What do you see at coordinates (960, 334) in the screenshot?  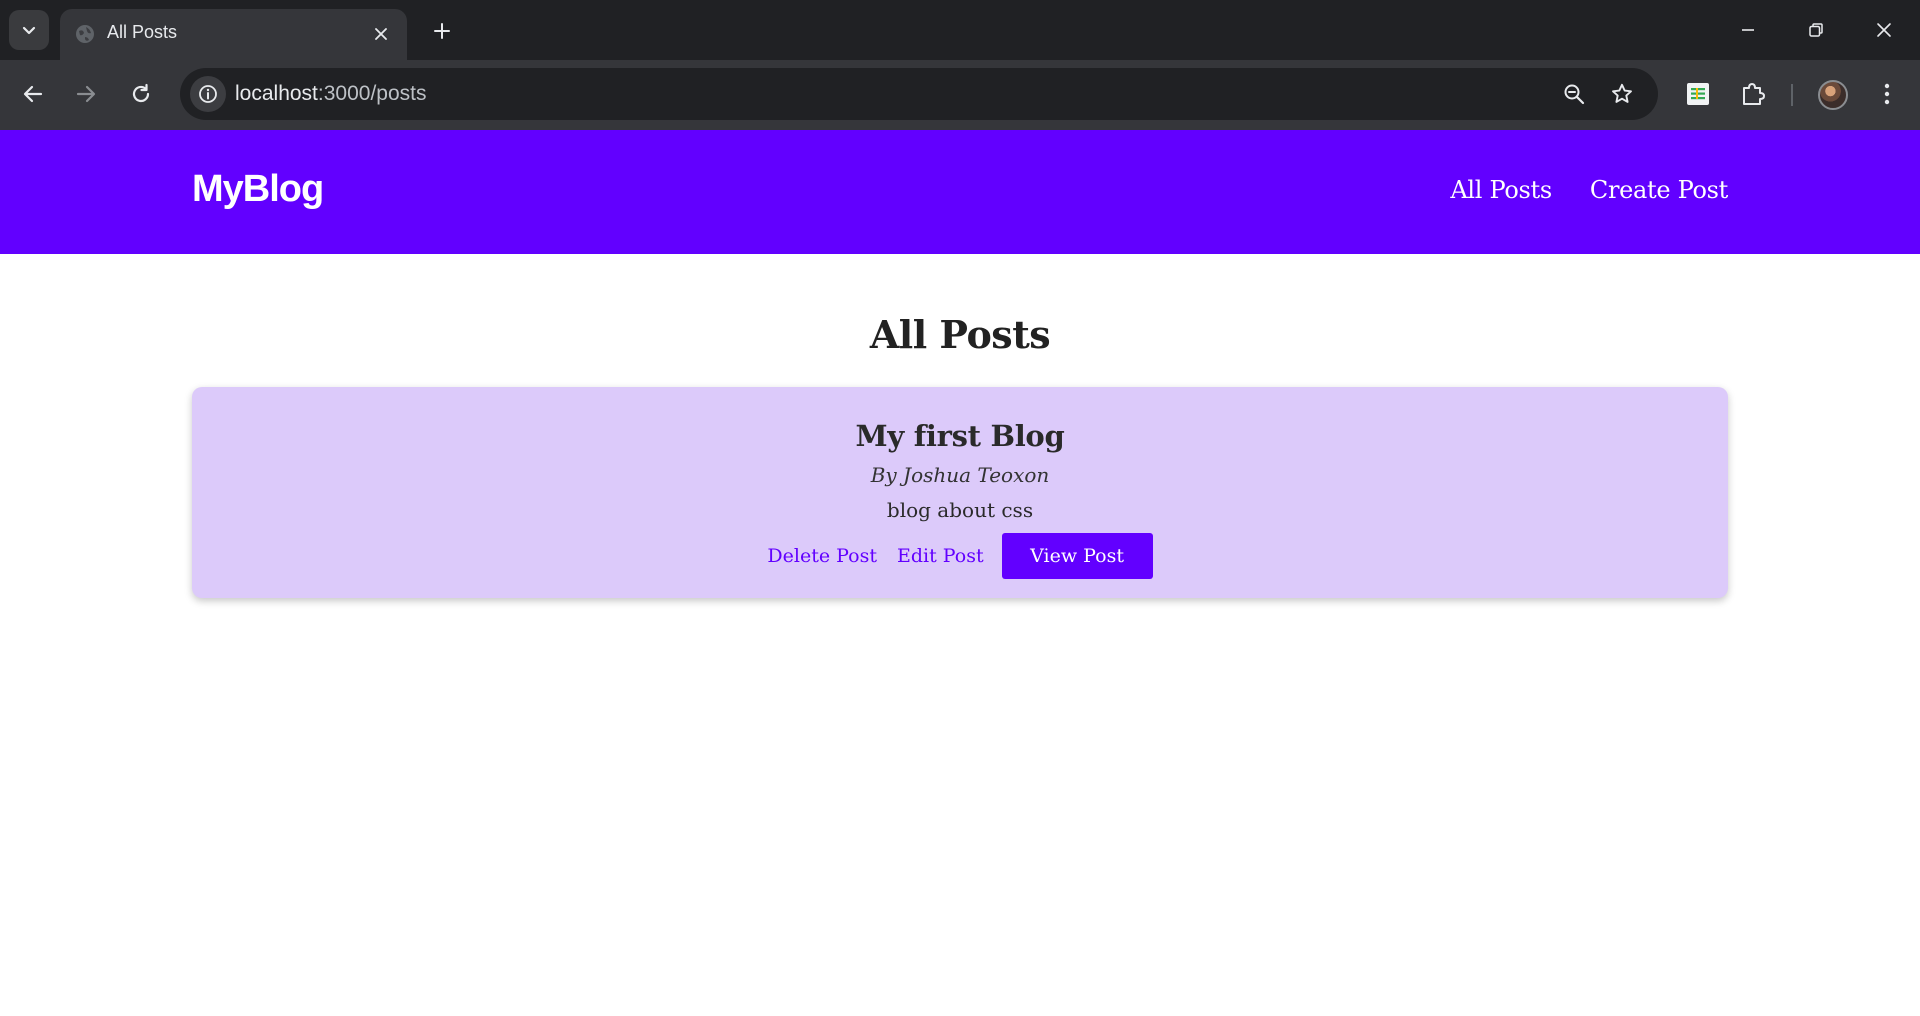 I see `page-title: All Posts` at bounding box center [960, 334].